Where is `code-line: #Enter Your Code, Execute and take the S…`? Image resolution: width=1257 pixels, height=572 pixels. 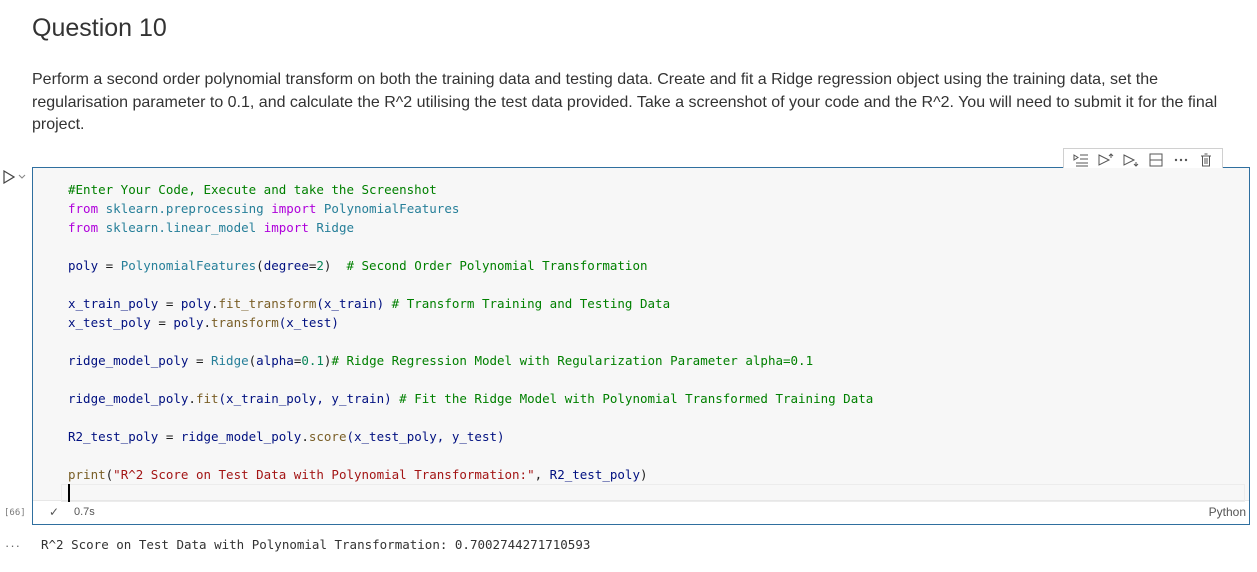
code-line: #Enter Your Code, Execute and take the S… is located at coordinates (470, 189).